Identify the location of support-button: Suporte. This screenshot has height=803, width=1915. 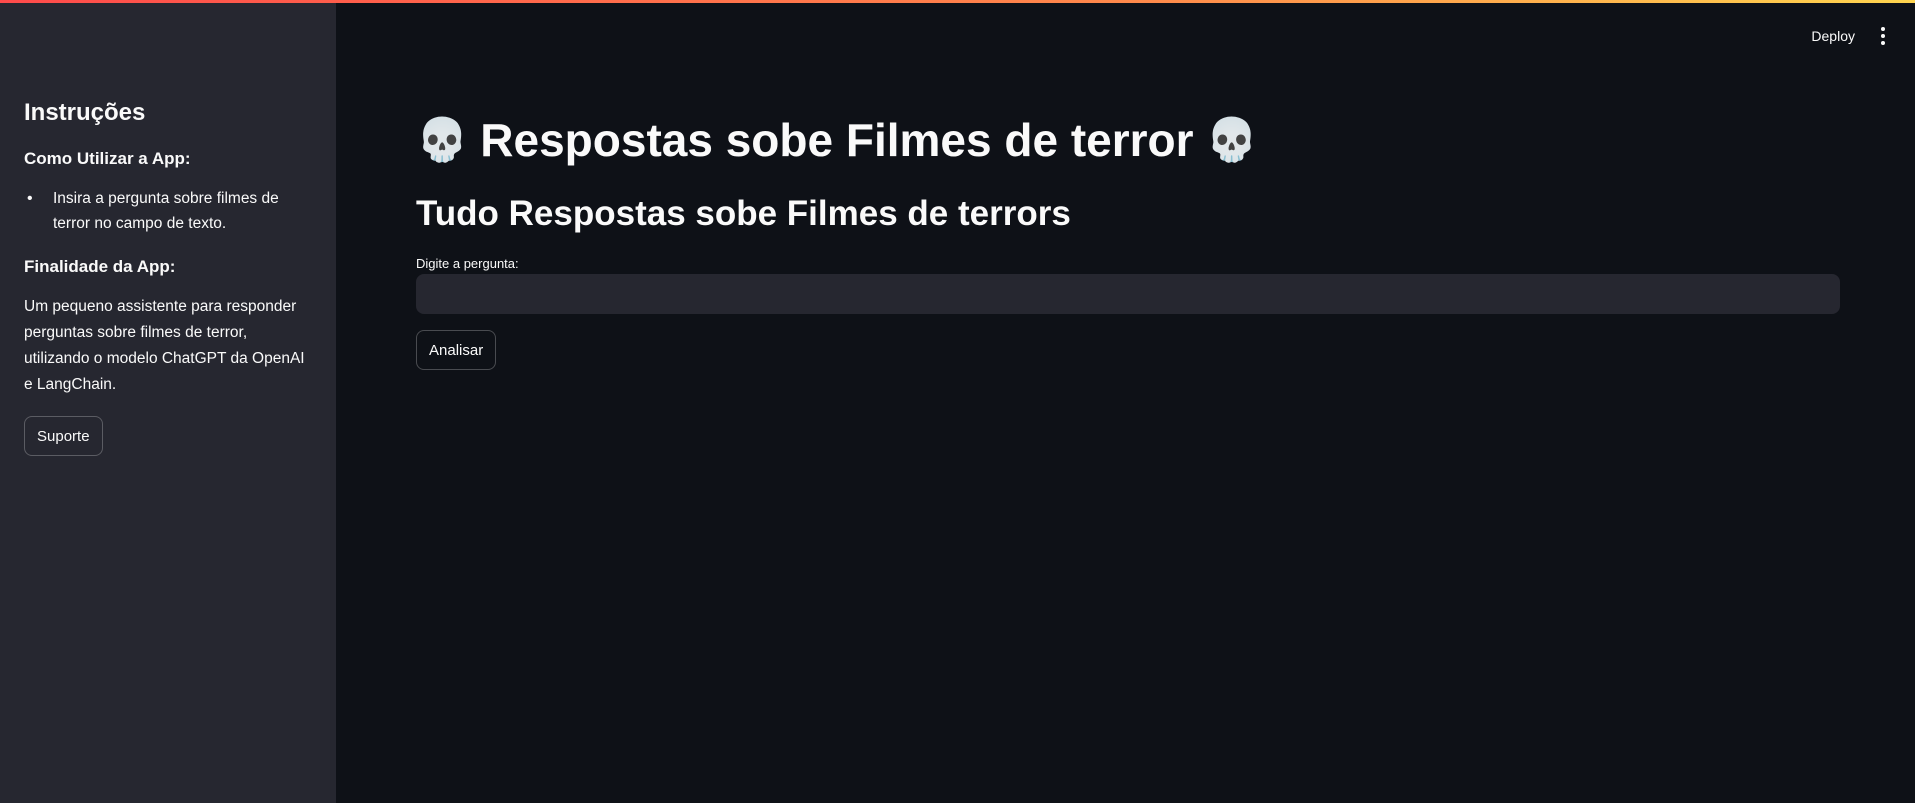
(63, 436).